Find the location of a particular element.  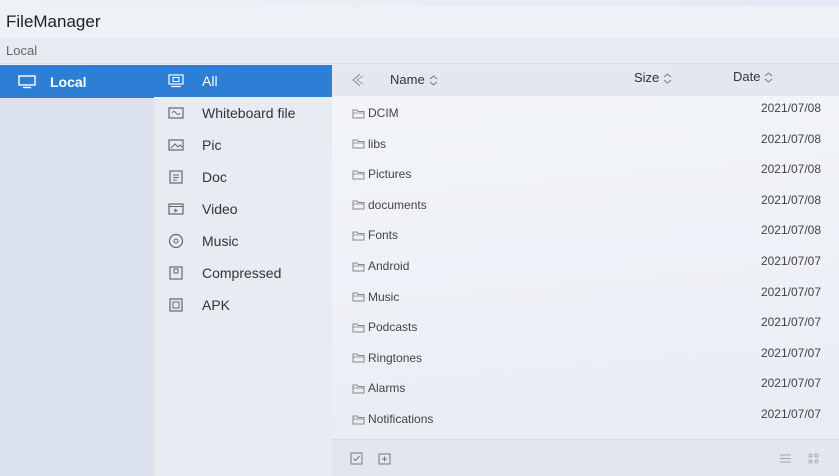

all-files-icon is located at coordinates (176, 81).